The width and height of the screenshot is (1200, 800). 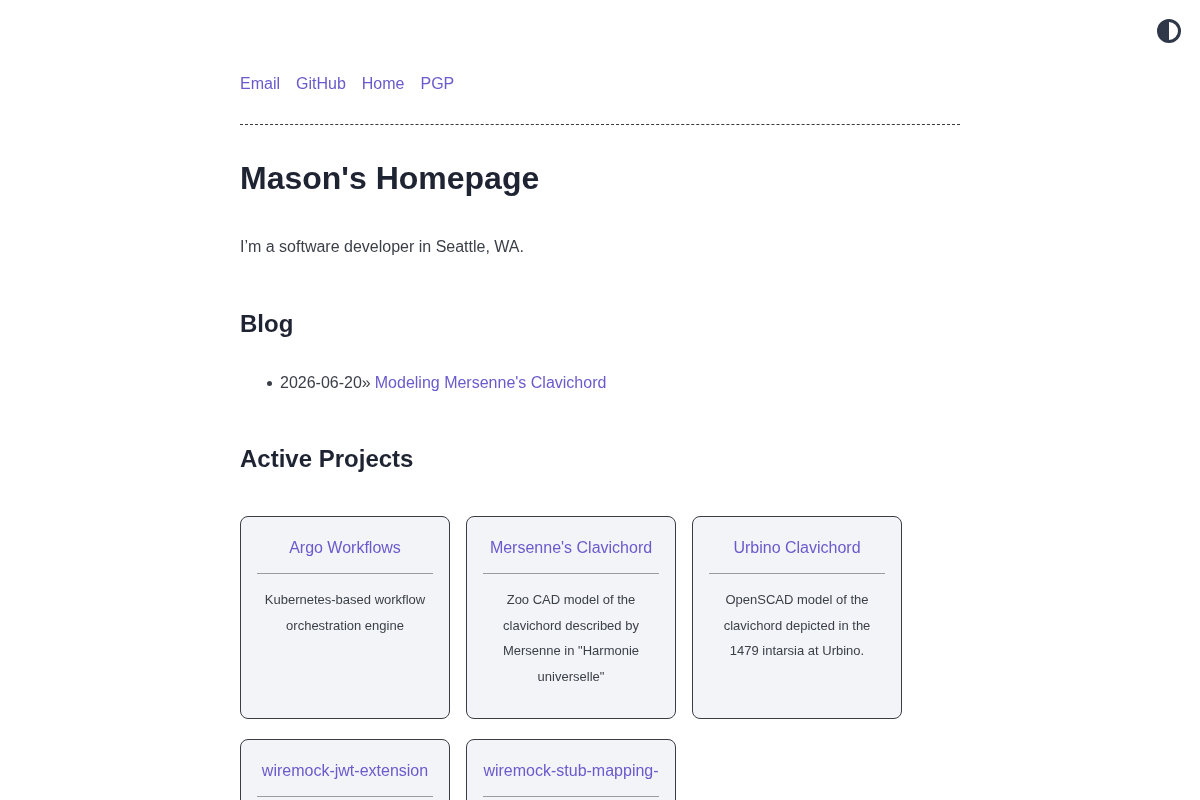 I want to click on project-description: OpenSCAD model of the clavichord depicted in the 1479 intarsia at Urbino., so click(x=797, y=625).